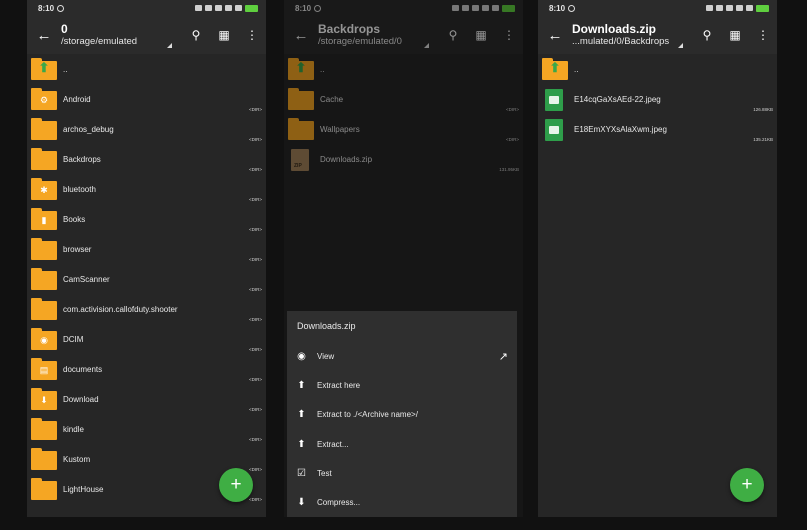  Describe the element at coordinates (146, 129) in the screenshot. I see `folder-row: archos_debug <DIR>` at that location.